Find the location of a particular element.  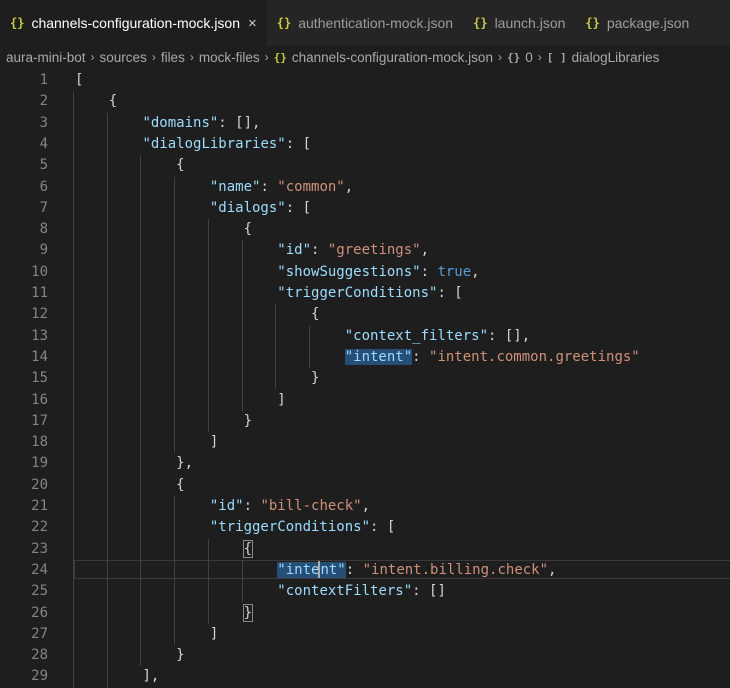

breadcrumb-item: dialogLibraries is located at coordinates (616, 57).